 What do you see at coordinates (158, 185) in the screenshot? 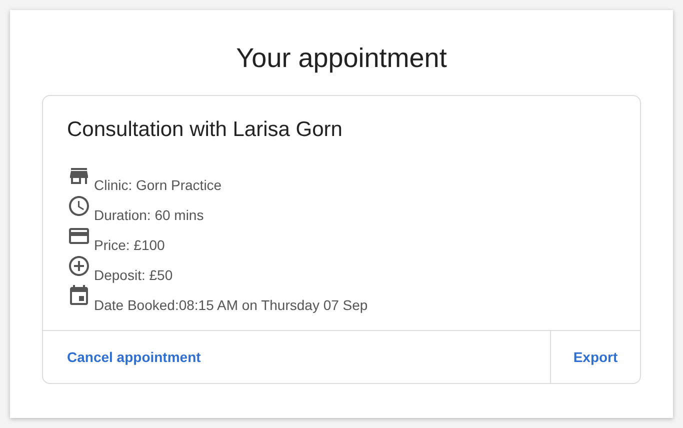
I see `detail-text: Clinic: Gorn Practice` at bounding box center [158, 185].